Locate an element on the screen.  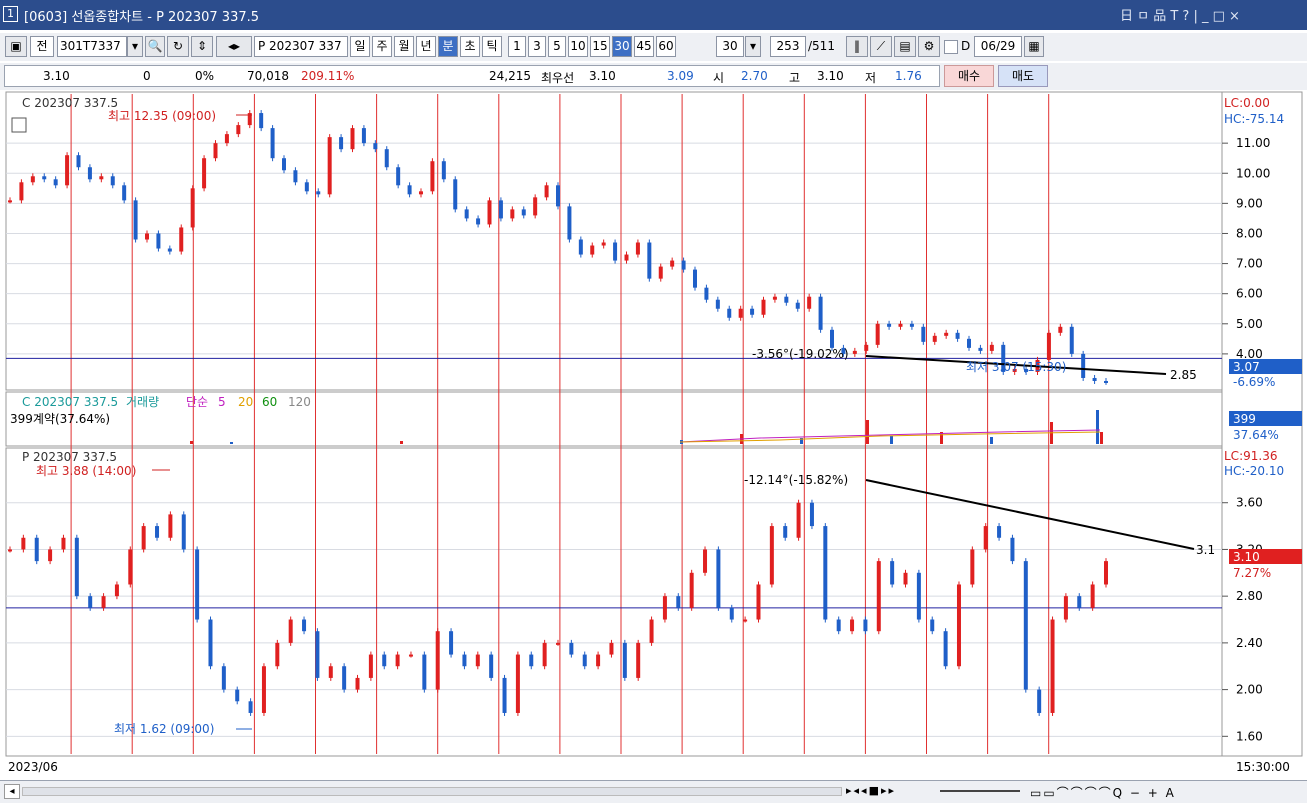
save-icon: ▤ is located at coordinates (905, 46).